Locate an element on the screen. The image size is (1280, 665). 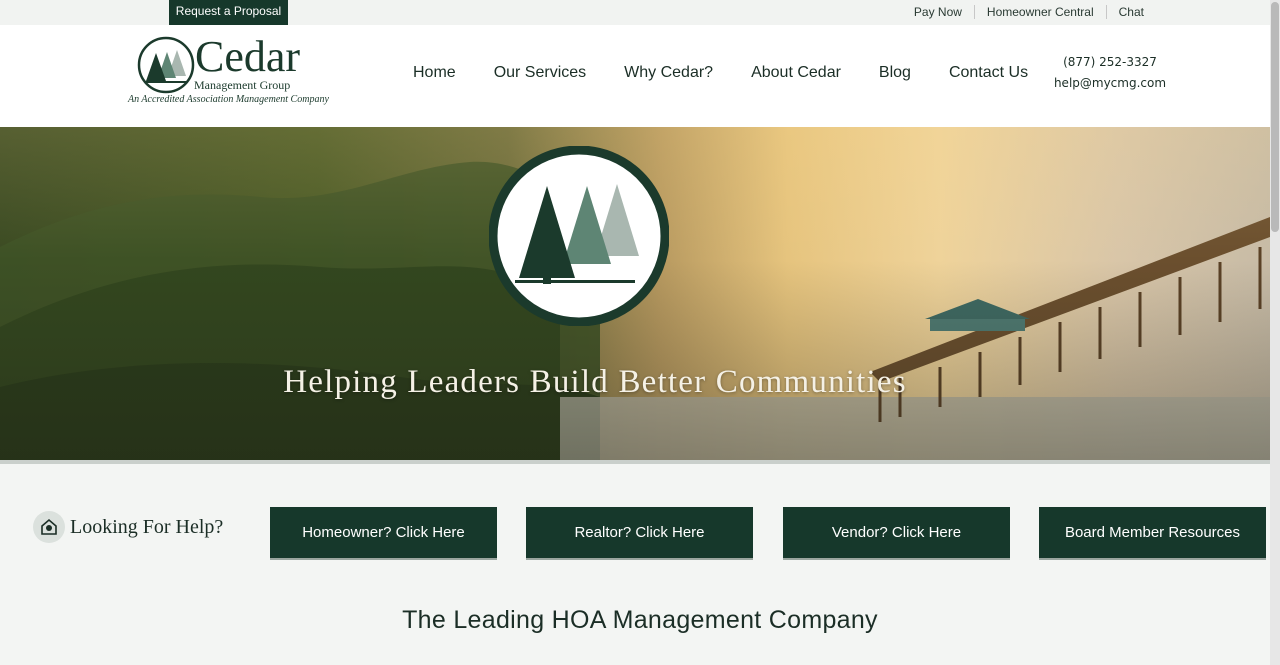
pay-now-link: Pay Now is located at coordinates (938, 12).